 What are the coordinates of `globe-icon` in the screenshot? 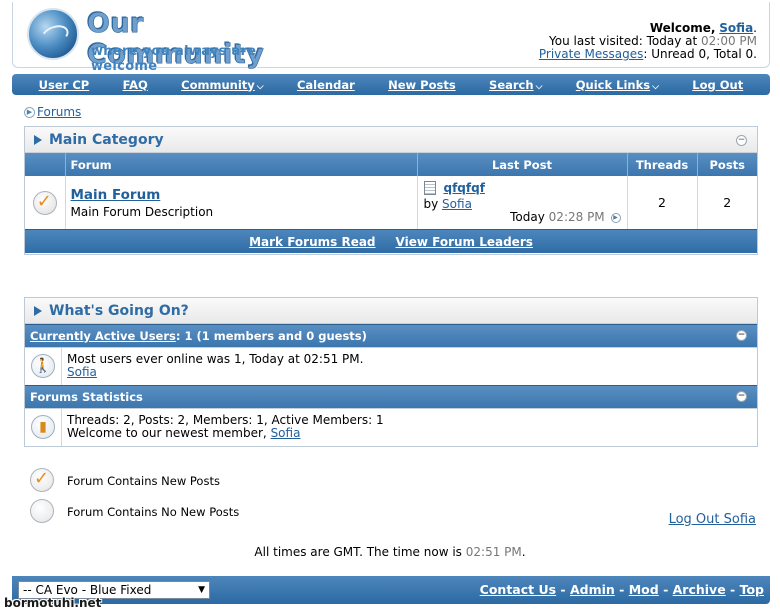 It's located at (53, 34).